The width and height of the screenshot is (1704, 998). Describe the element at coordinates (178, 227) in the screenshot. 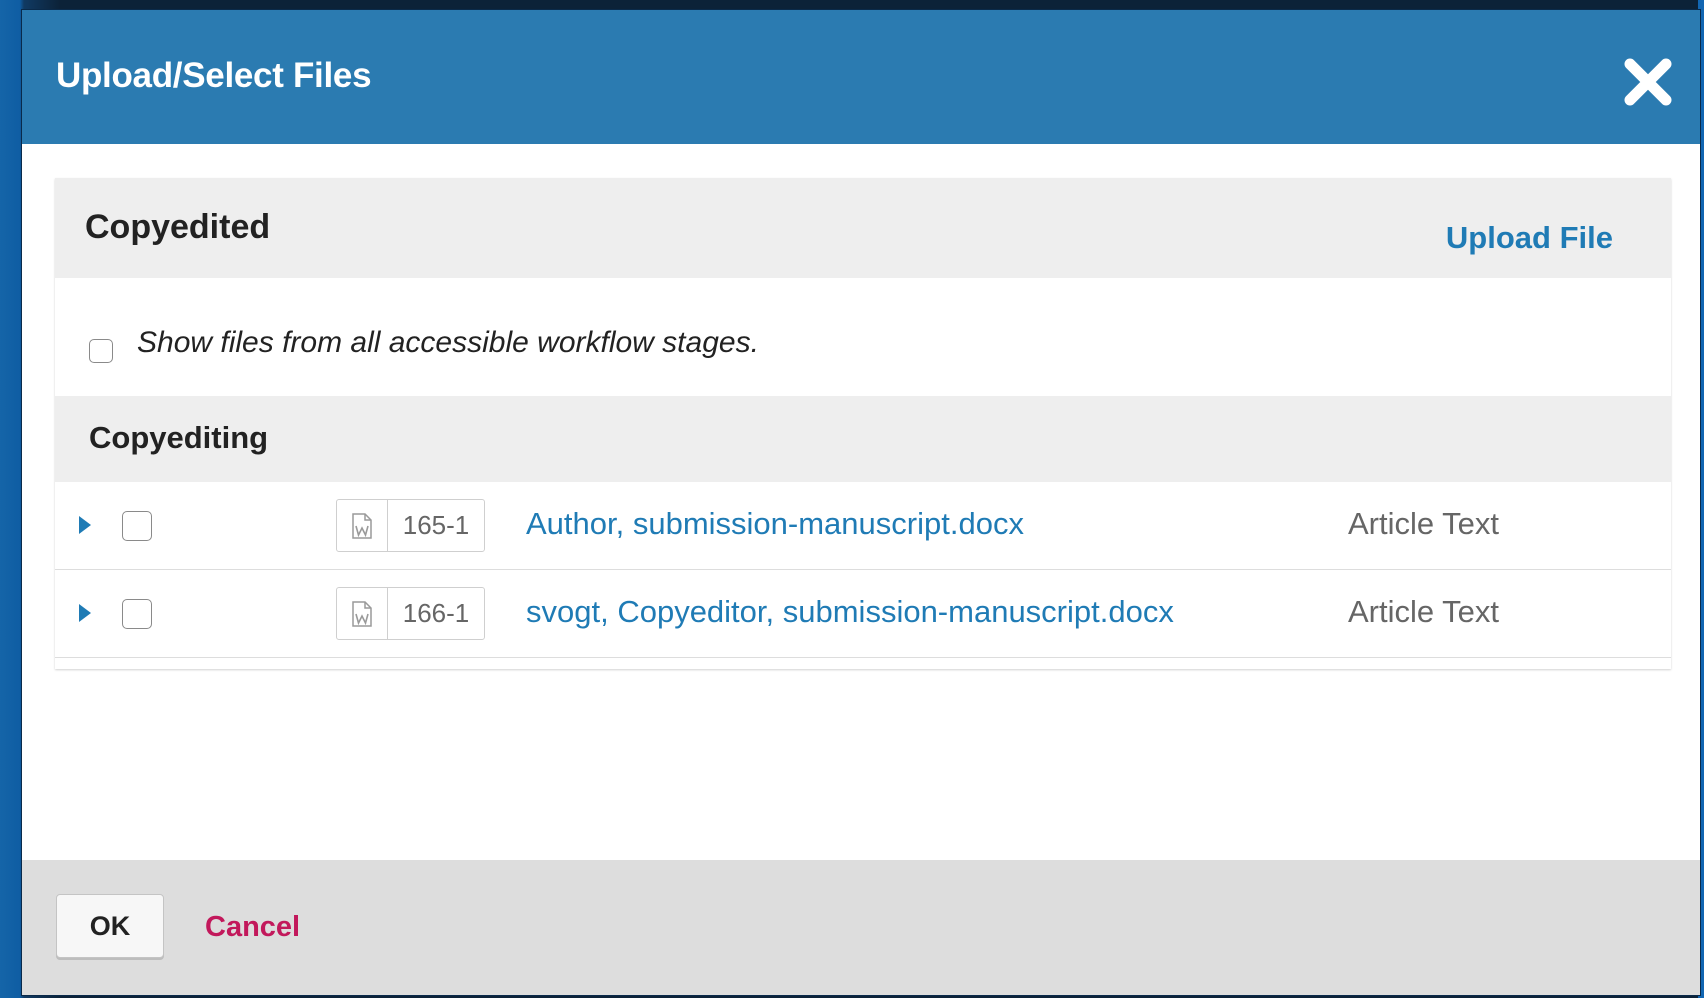

I see `panel-title: Copyedited` at that location.